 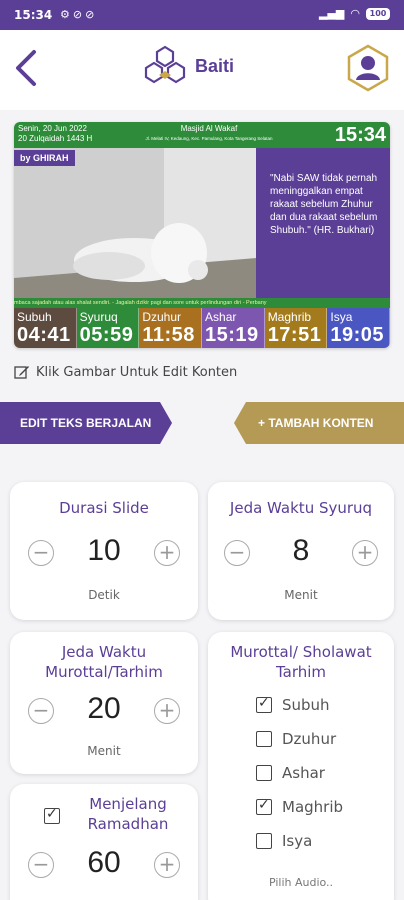 I want to click on preview-prayer-maghrib: Maghrib 17:51, so click(x=296, y=328).